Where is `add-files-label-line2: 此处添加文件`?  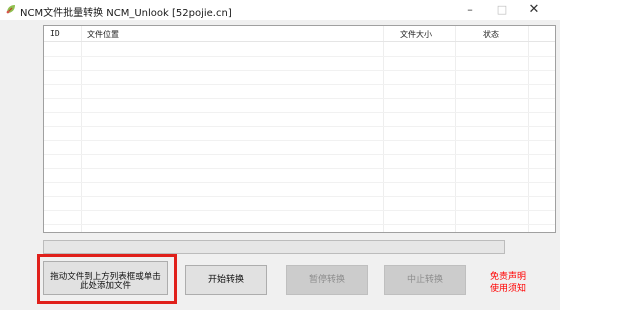 add-files-label-line2: 此处添加文件 is located at coordinates (105, 286).